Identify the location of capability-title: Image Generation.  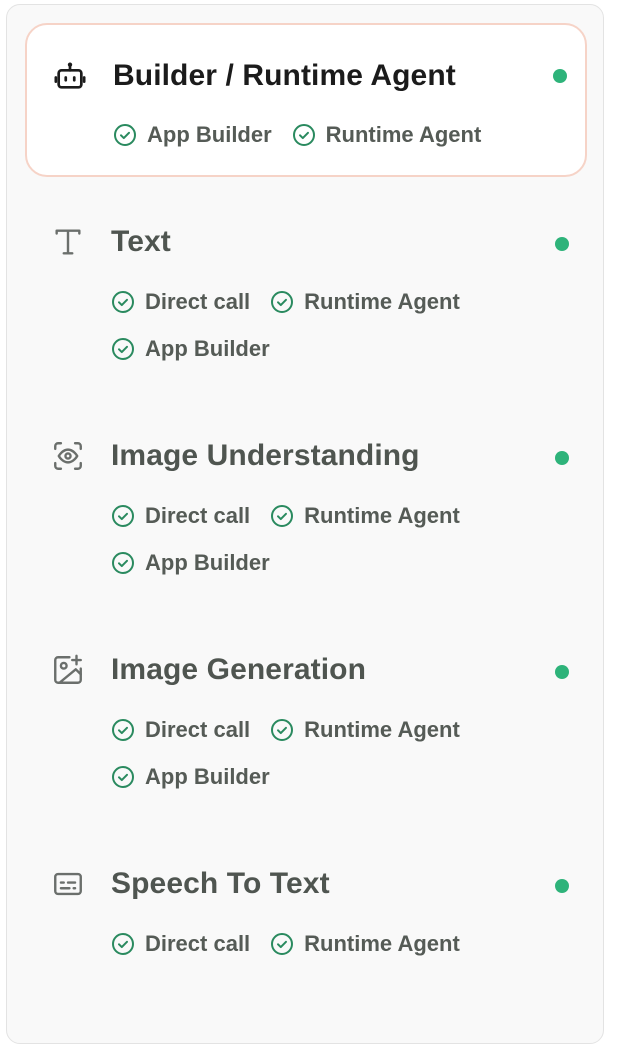
(239, 669).